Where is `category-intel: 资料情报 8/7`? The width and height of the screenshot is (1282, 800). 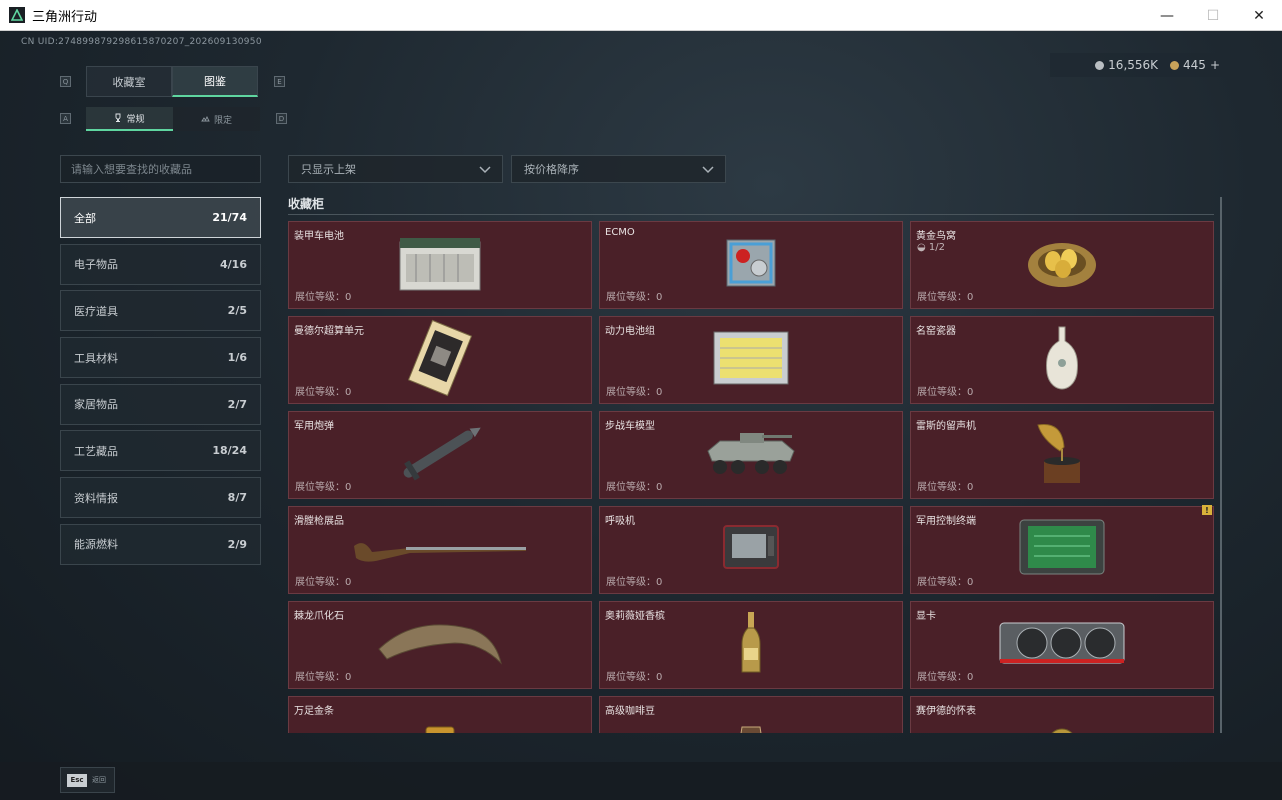 category-intel: 资料情报 8/7 is located at coordinates (160, 498).